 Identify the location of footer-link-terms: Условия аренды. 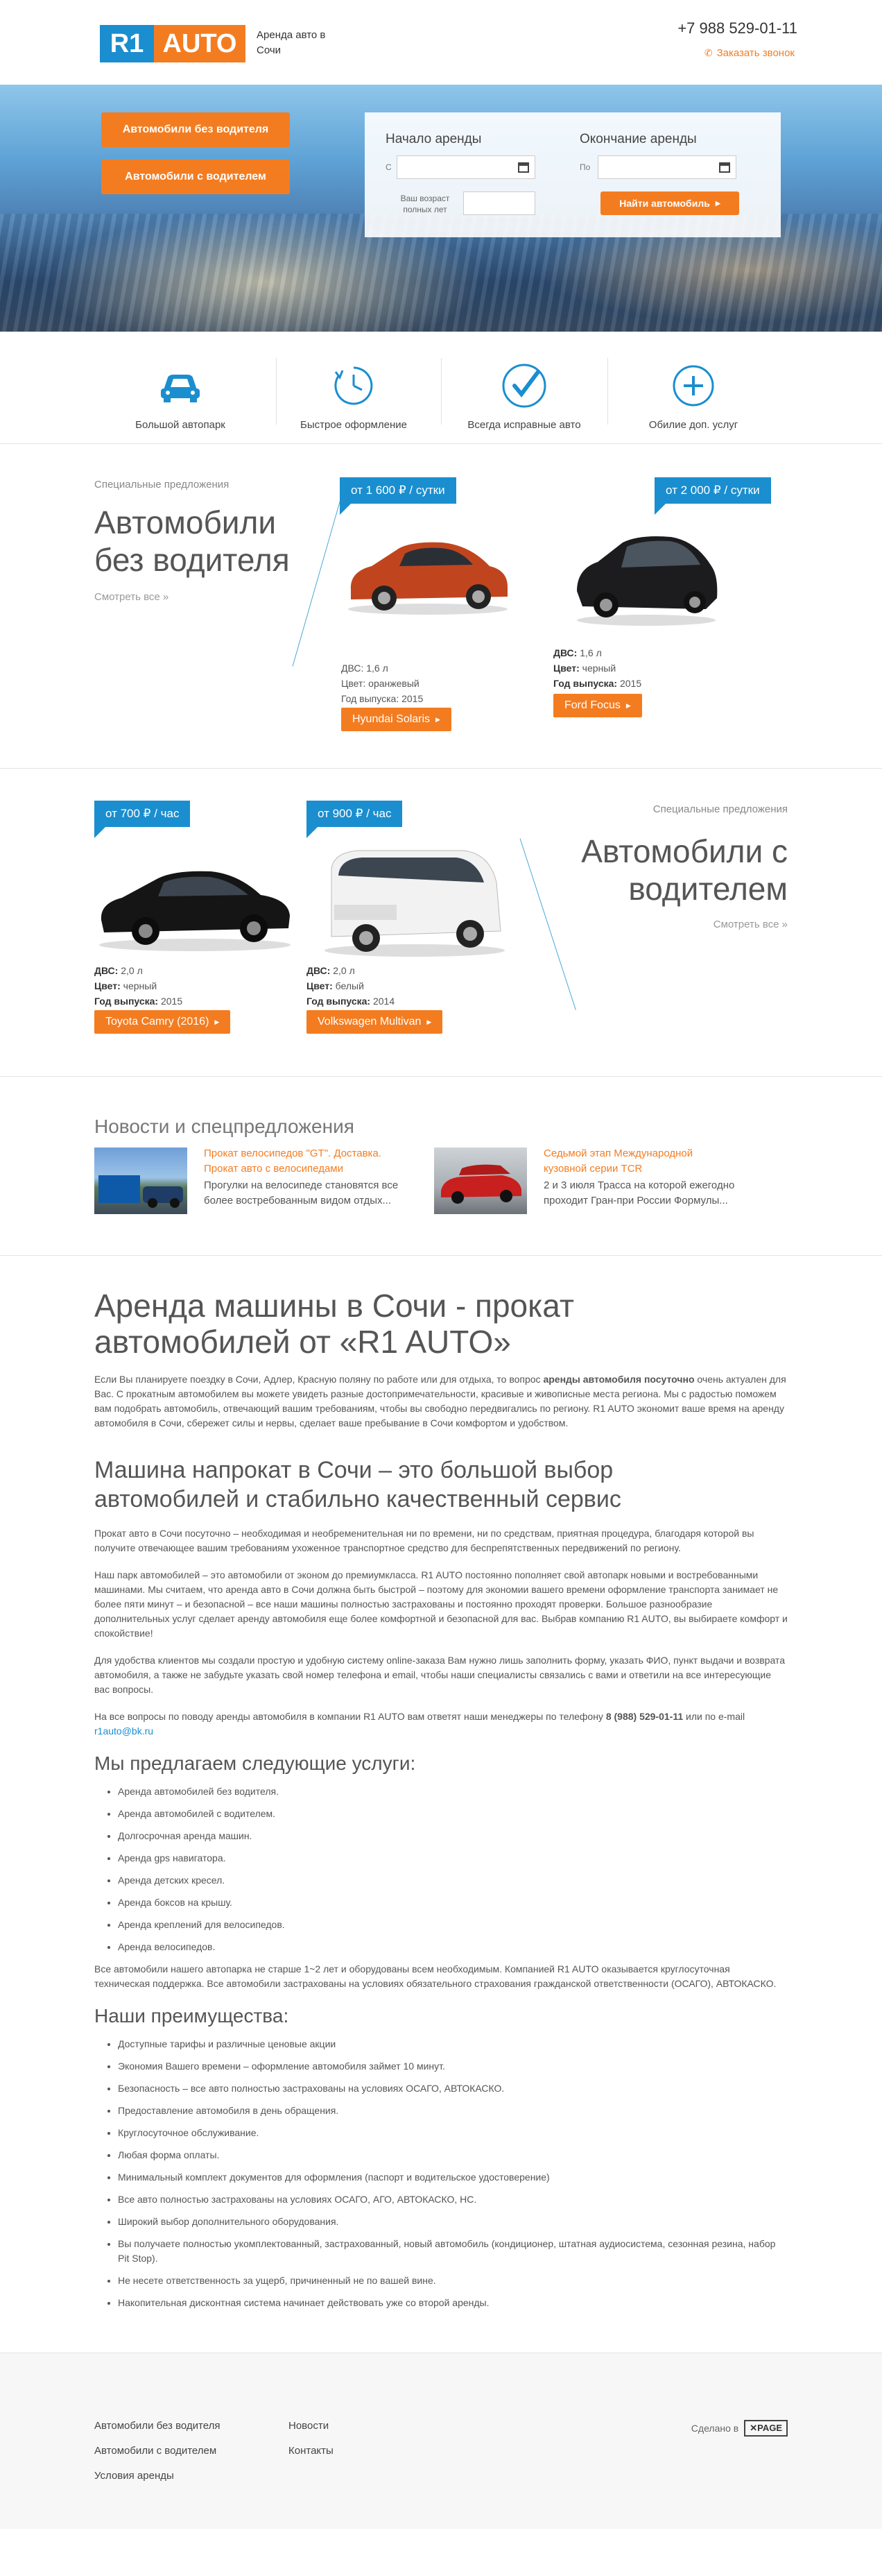
(134, 2476).